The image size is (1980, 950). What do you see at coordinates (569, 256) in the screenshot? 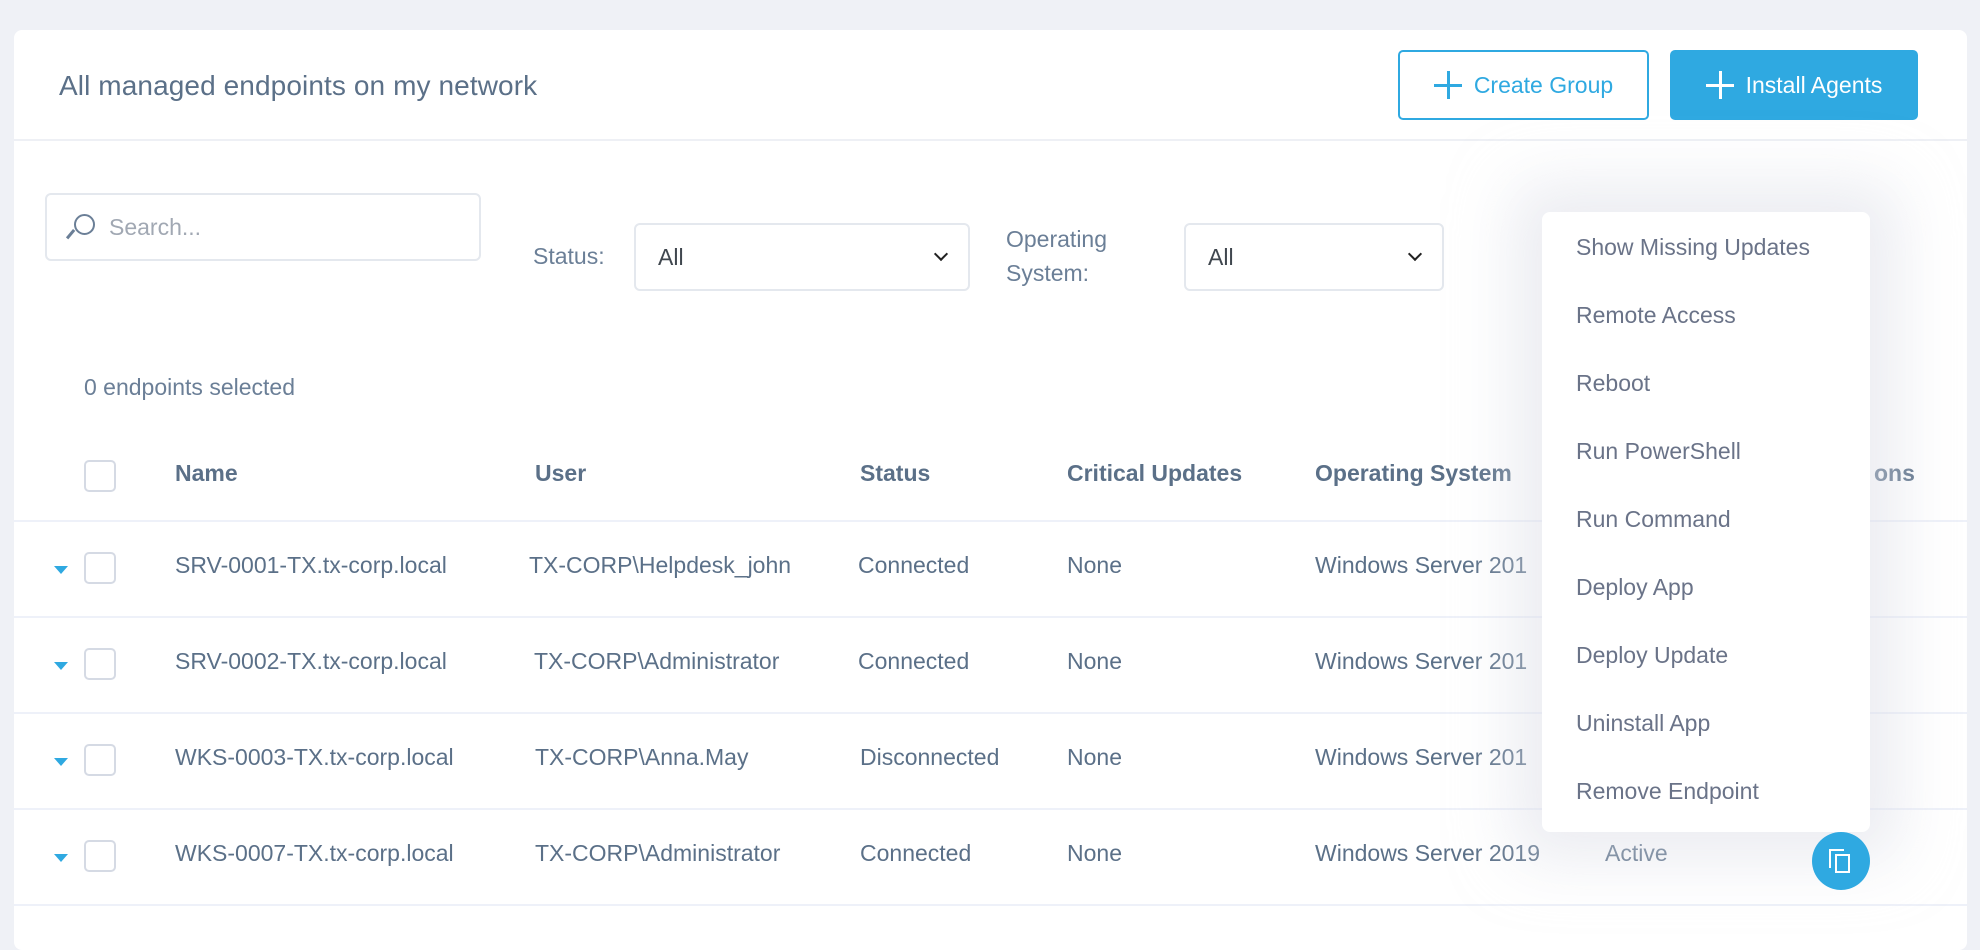
I see `status-filter-label: Status:` at bounding box center [569, 256].